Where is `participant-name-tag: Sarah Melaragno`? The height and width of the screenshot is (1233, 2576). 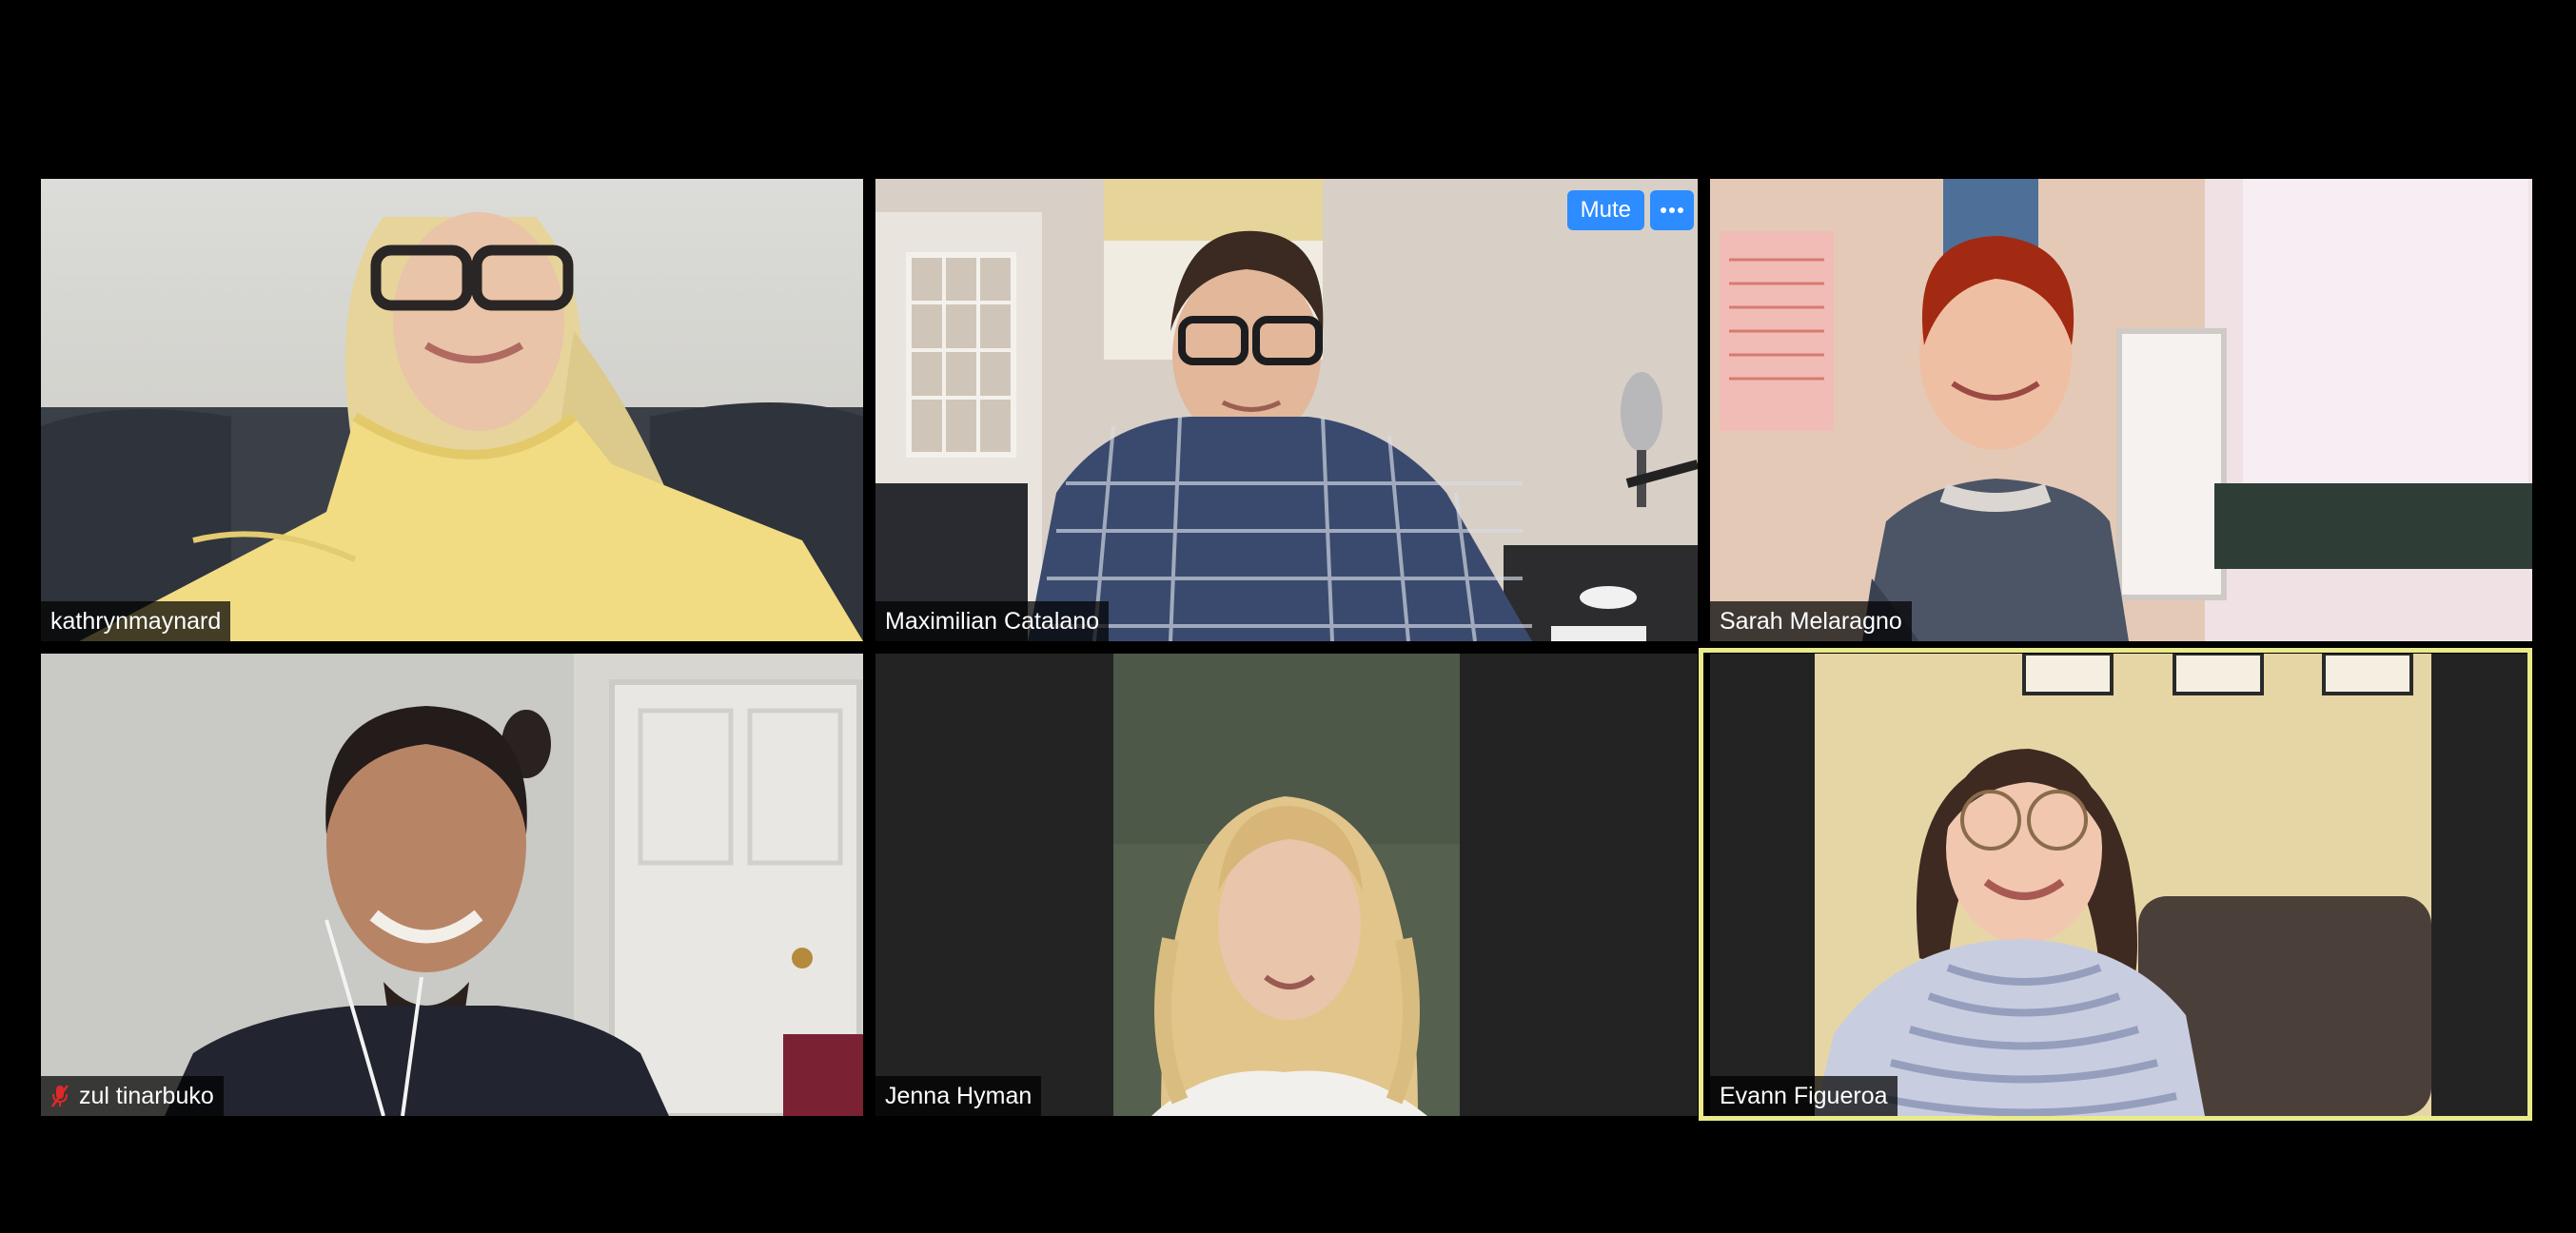 participant-name-tag: Sarah Melaragno is located at coordinates (1811, 621).